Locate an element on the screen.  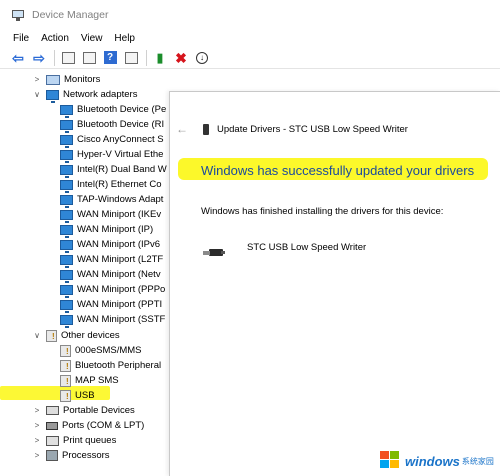
device-name: STC USB Low Speed Writer is located at coordinates (307, 247).